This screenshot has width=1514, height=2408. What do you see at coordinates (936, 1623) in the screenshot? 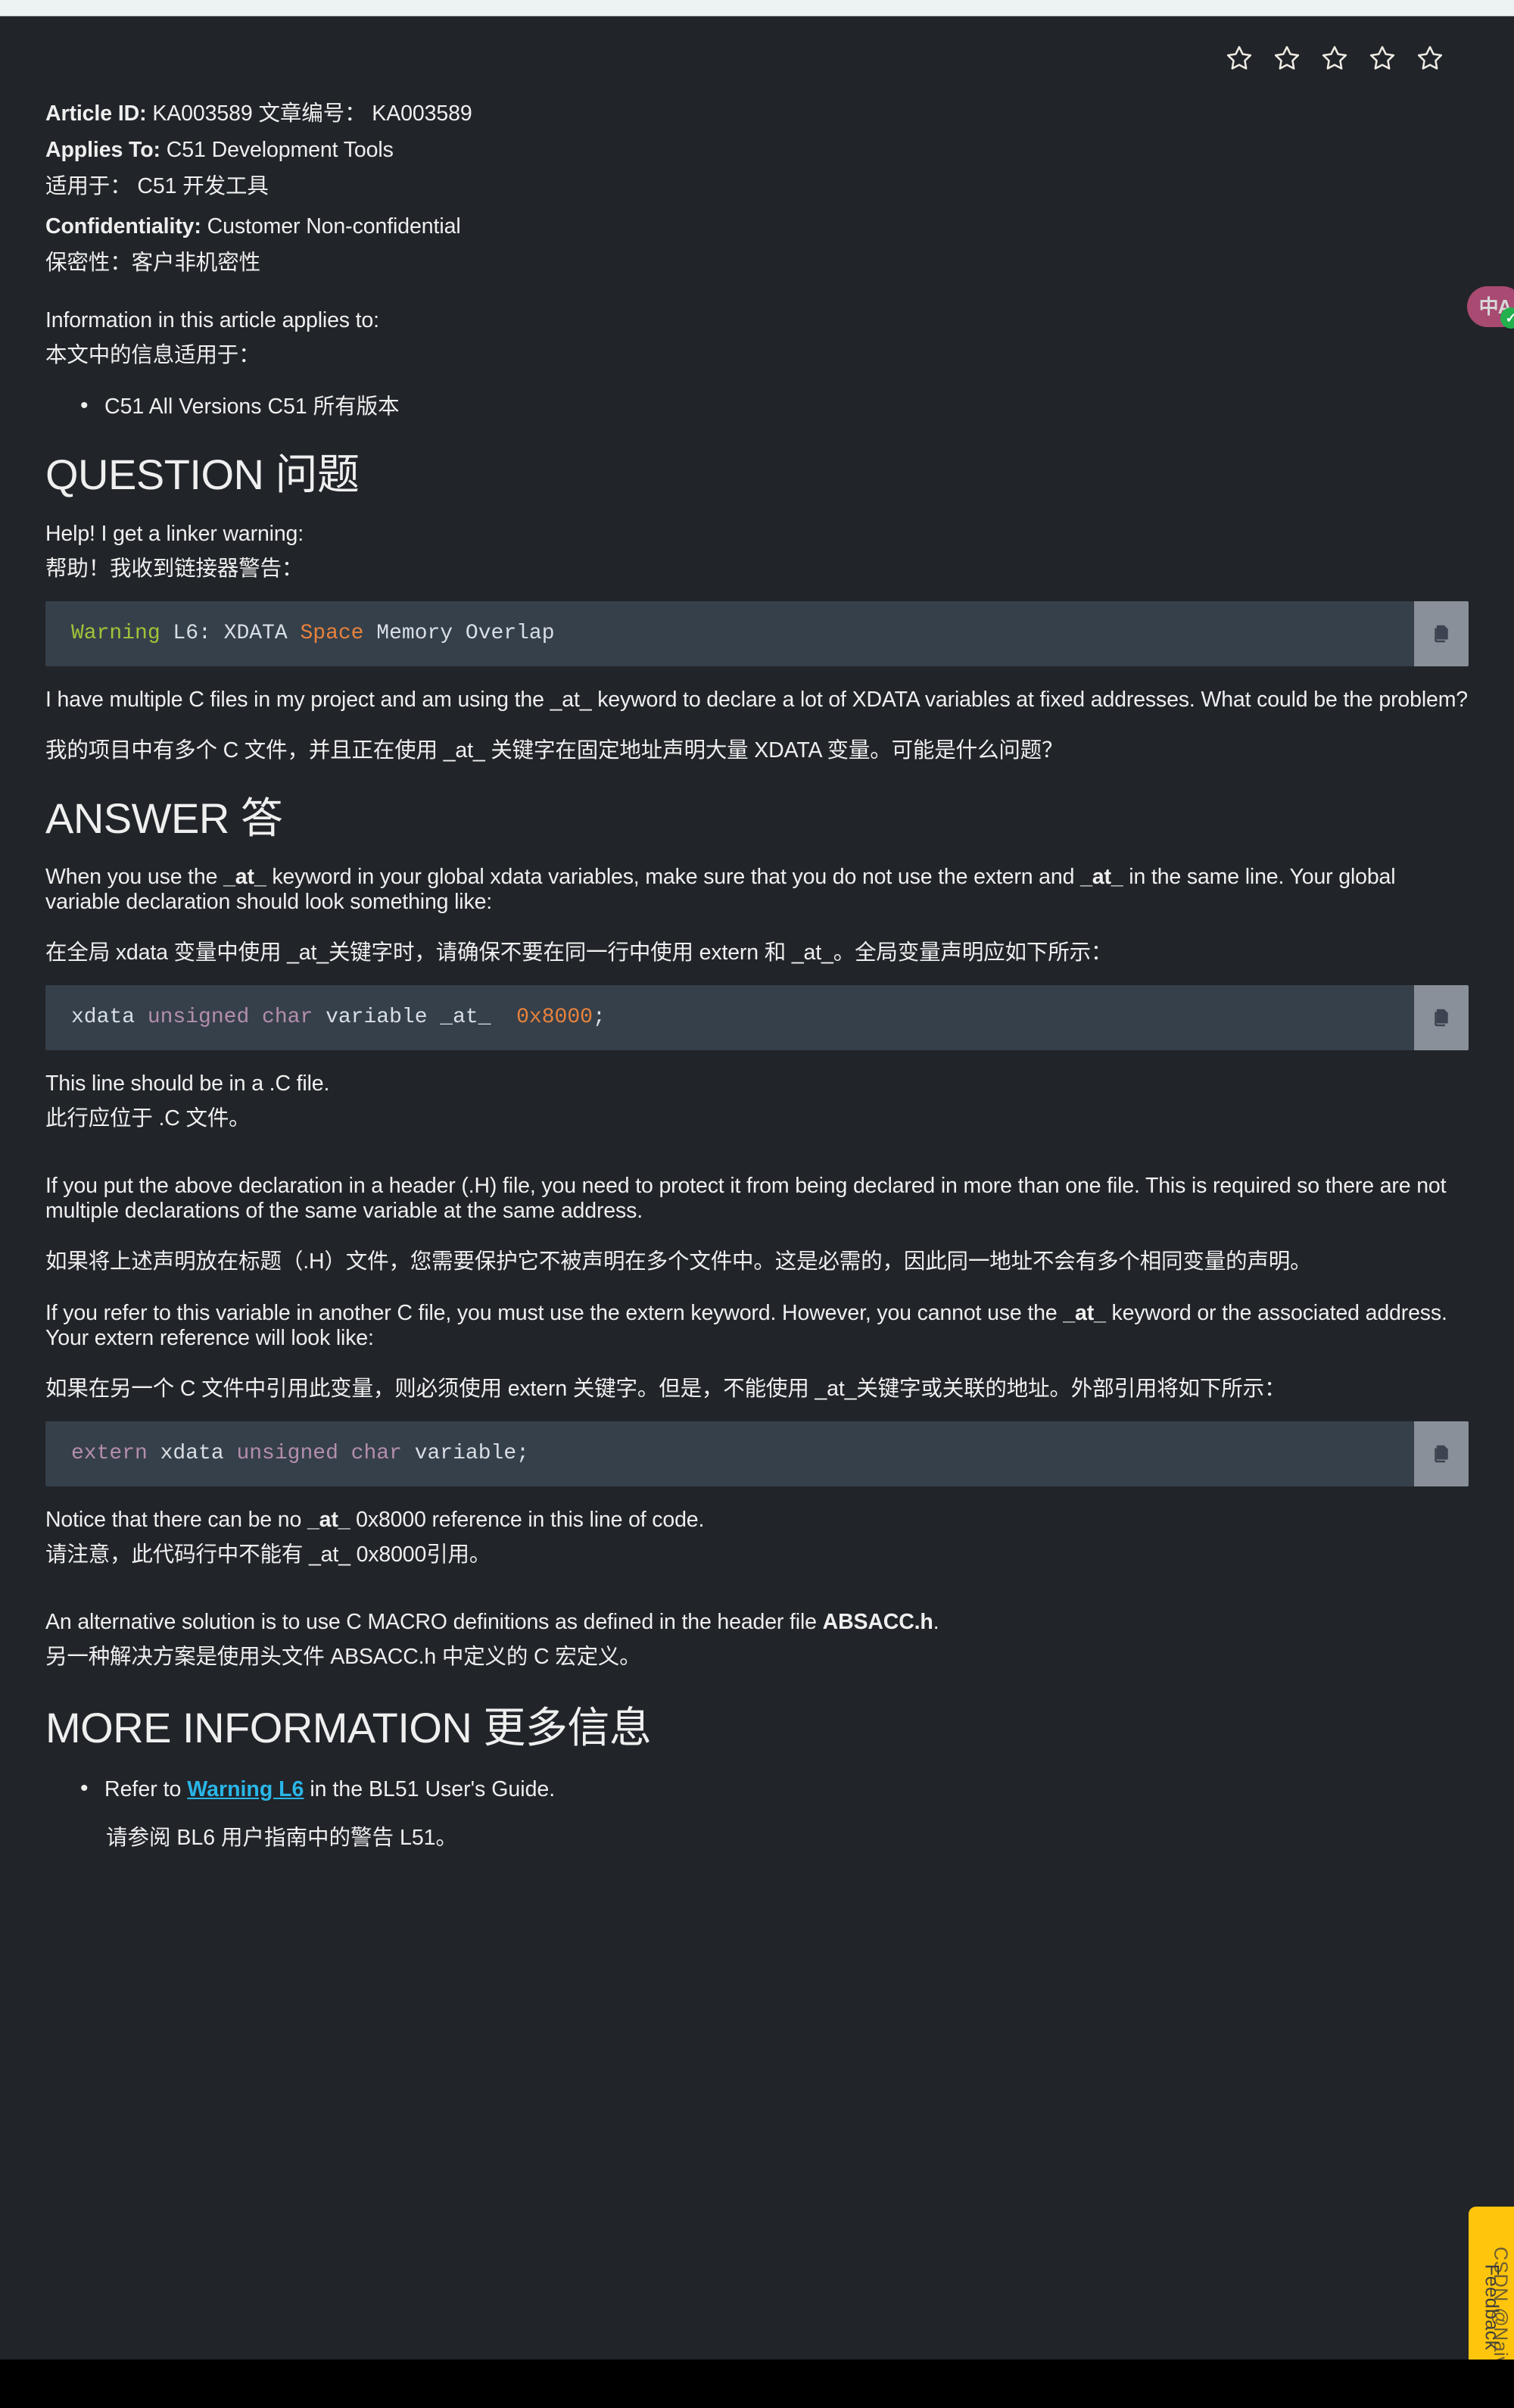
I see `text-run: .` at bounding box center [936, 1623].